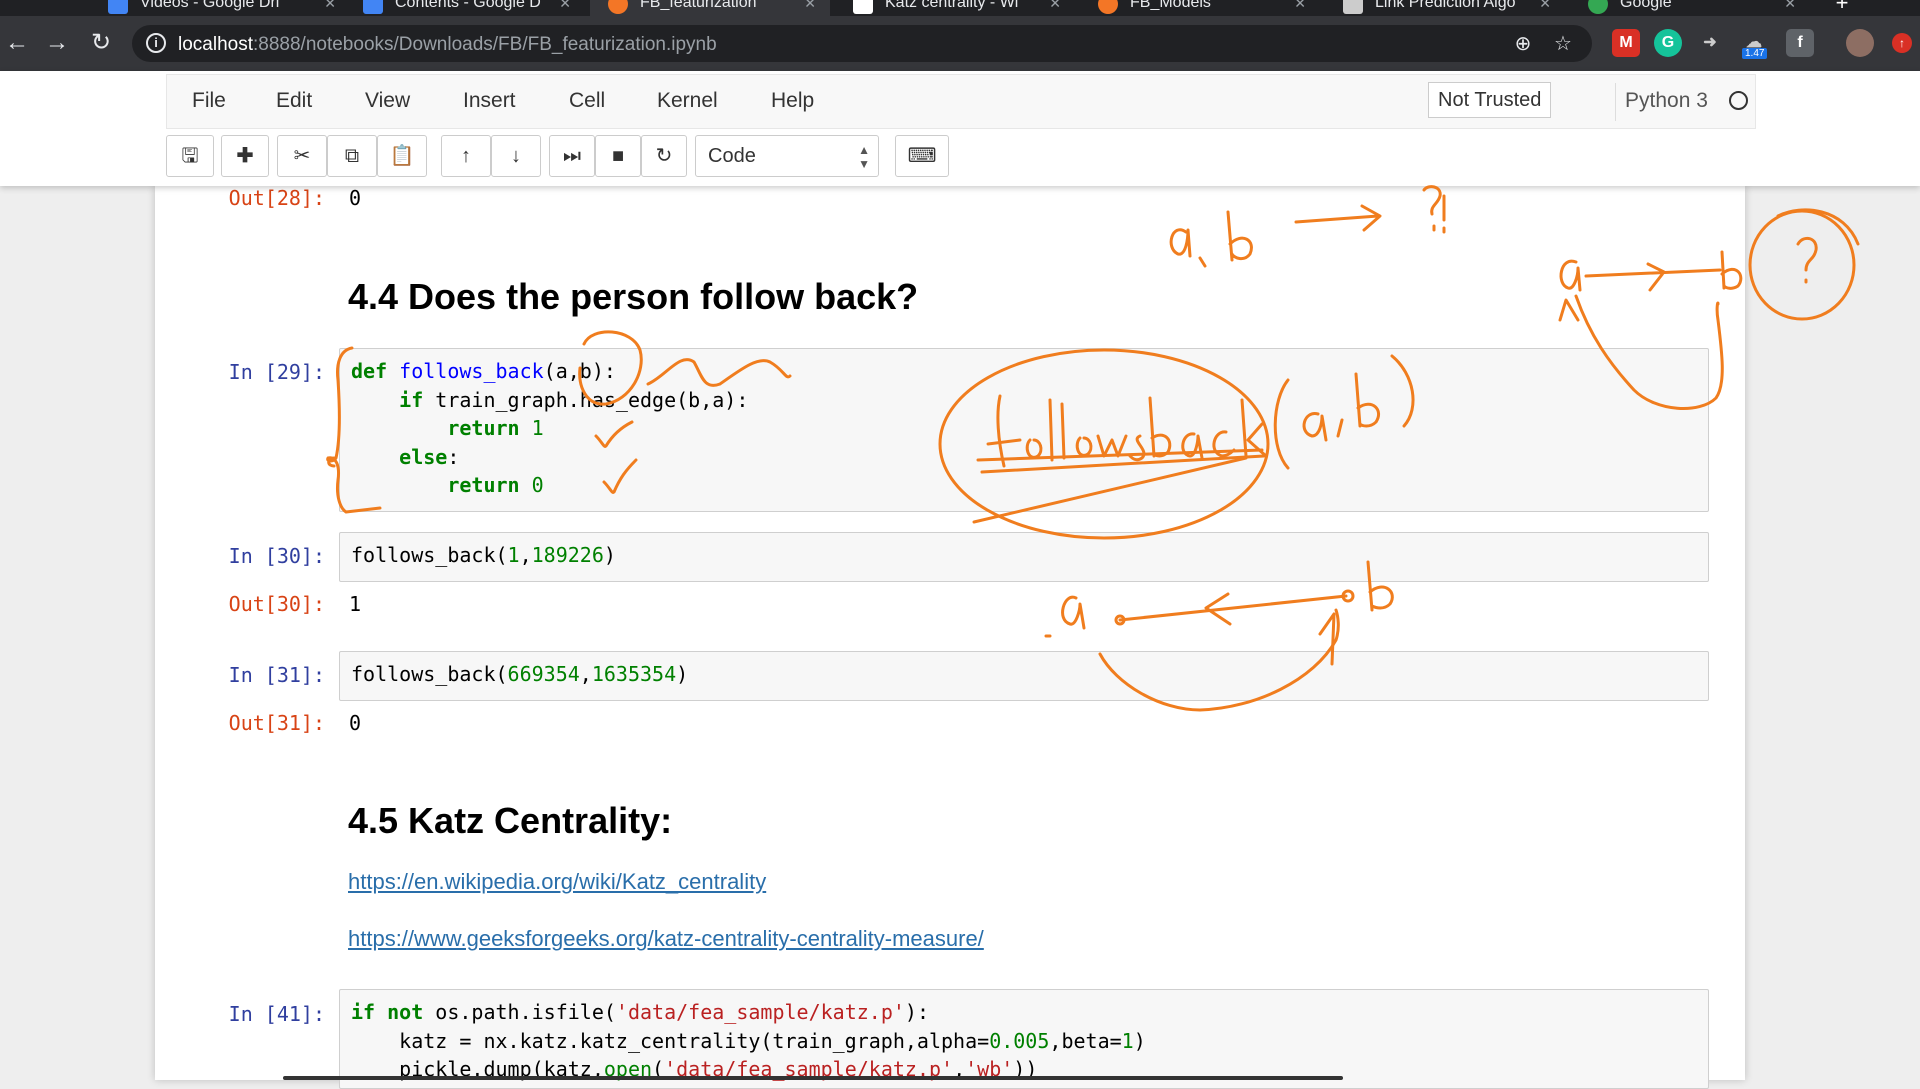 The width and height of the screenshot is (1920, 1089). What do you see at coordinates (664, 156) in the screenshot?
I see `restart-button: ↻` at bounding box center [664, 156].